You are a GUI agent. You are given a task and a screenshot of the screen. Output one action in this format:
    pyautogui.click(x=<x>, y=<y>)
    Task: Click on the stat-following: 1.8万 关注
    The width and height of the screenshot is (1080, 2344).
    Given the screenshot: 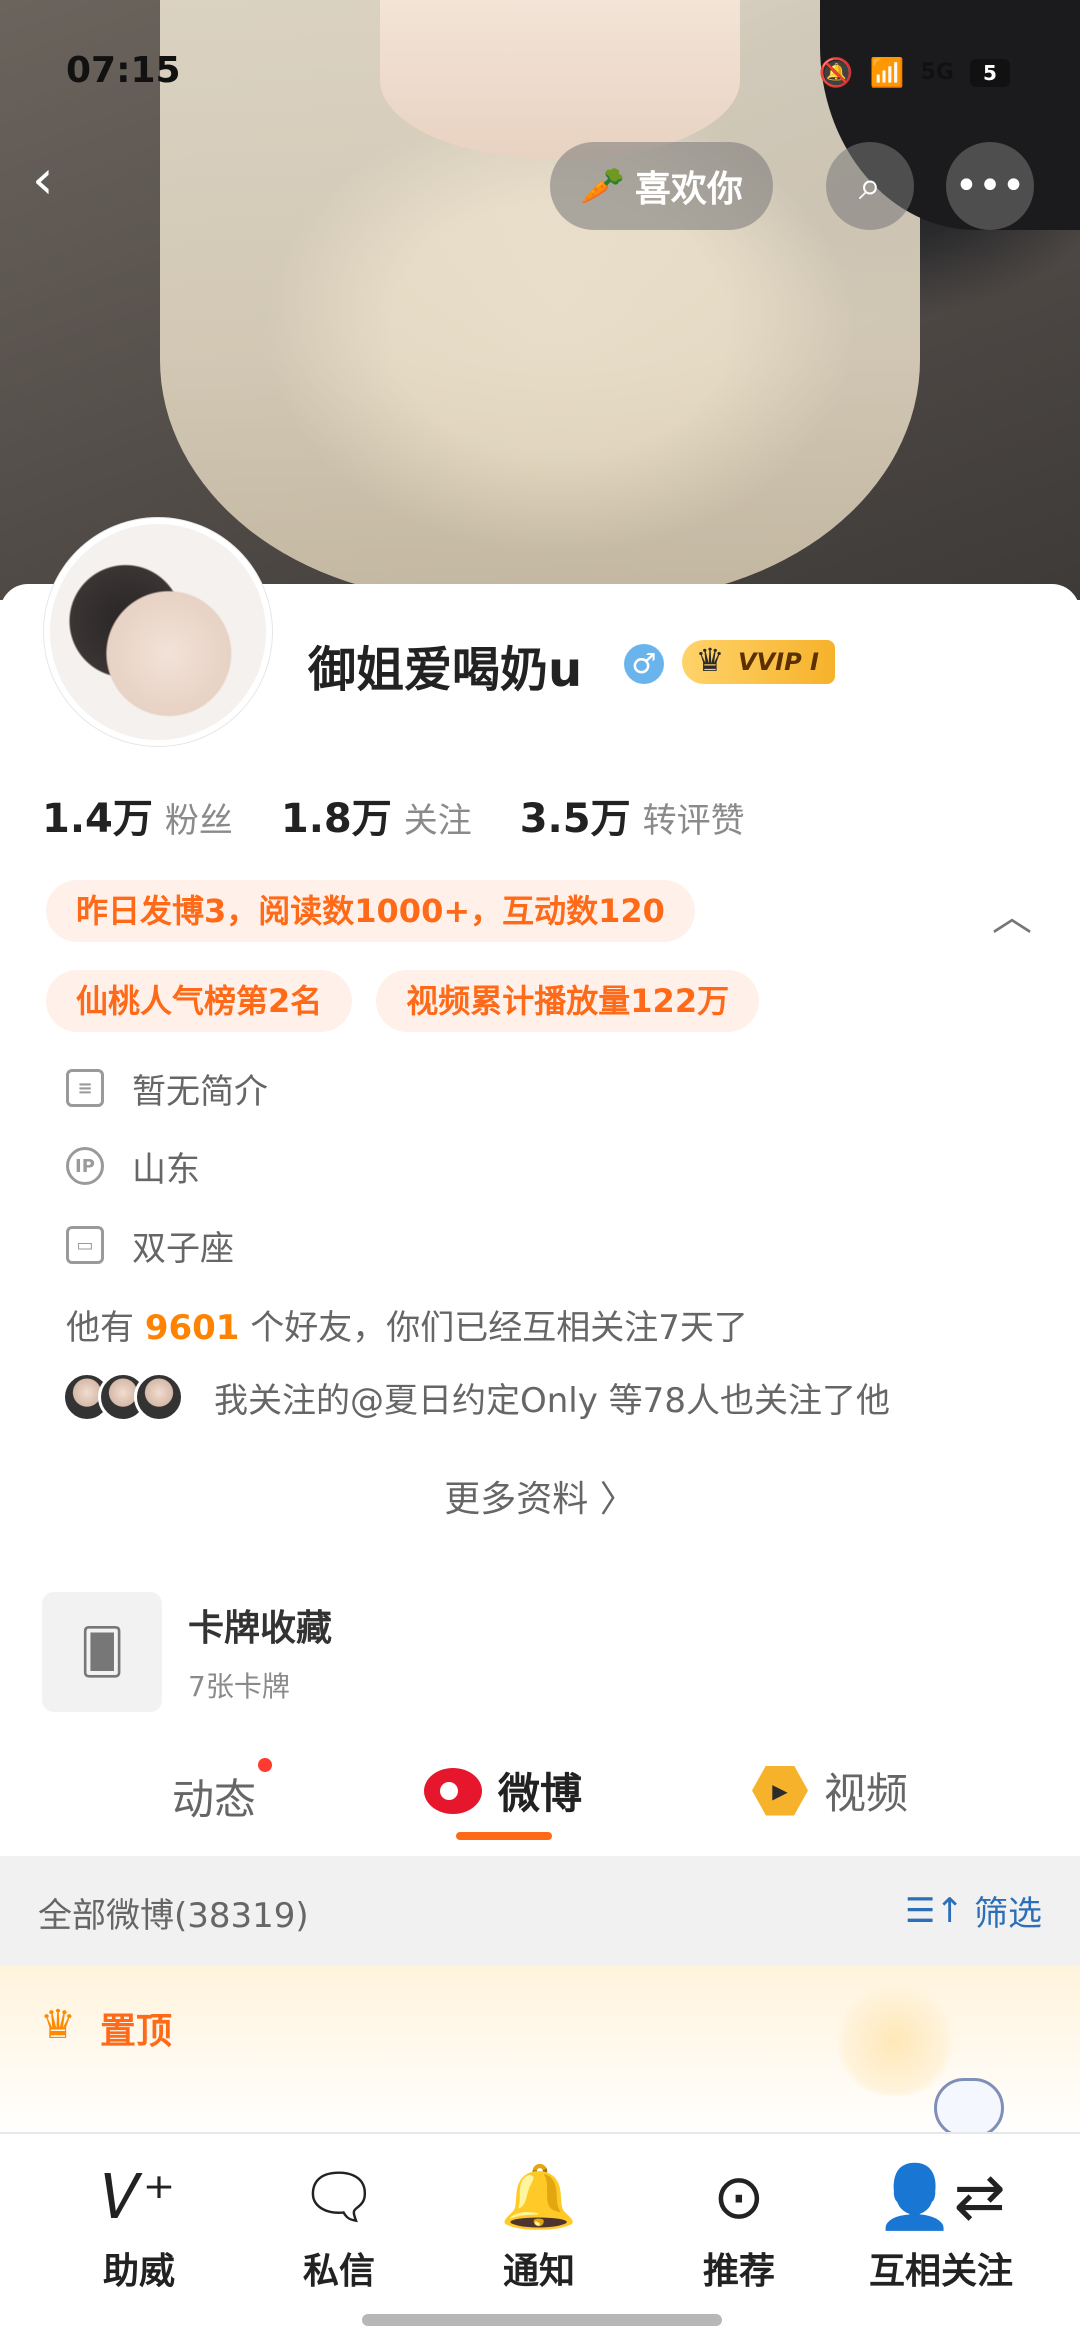 What is the action you would take?
    pyautogui.click(x=376, y=815)
    